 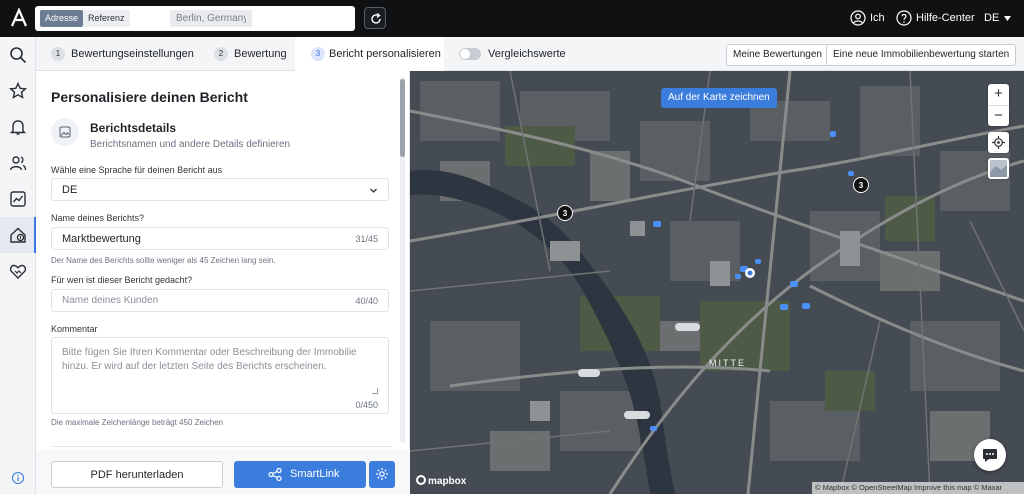 I want to click on zoom-in-button: +, so click(x=998, y=94).